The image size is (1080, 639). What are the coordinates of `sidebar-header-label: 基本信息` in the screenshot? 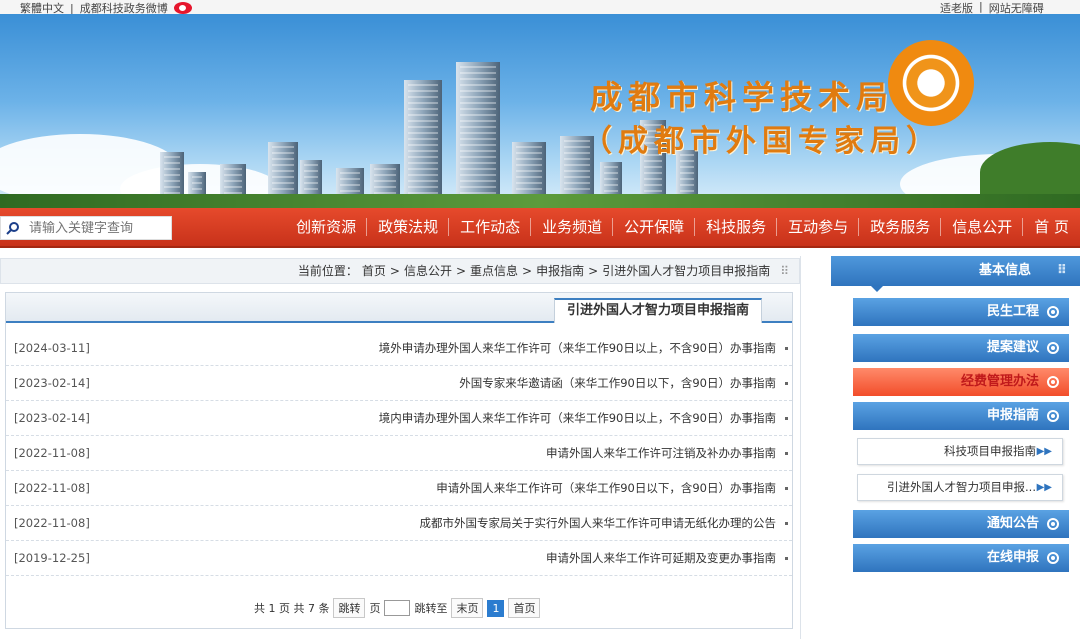 It's located at (1004, 270).